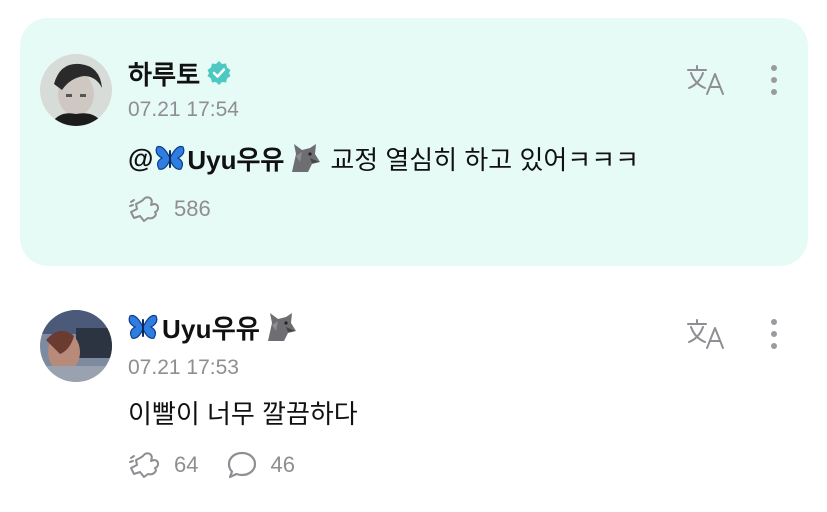 The image size is (827, 512). What do you see at coordinates (163, 465) in the screenshot?
I see `like-button: 64` at bounding box center [163, 465].